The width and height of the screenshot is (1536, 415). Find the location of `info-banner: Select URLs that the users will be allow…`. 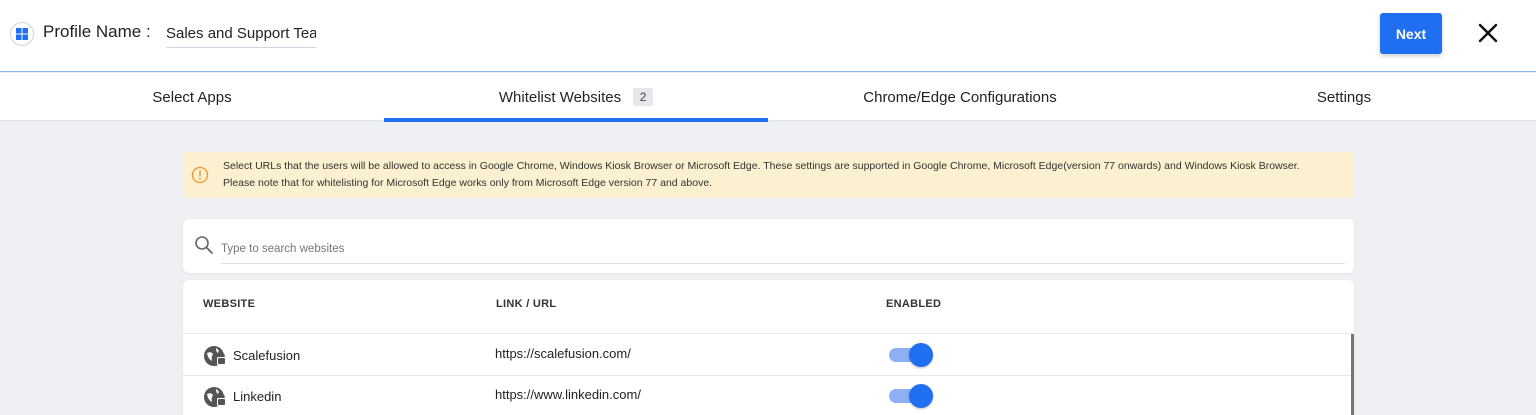

info-banner: Select URLs that the users will be allow… is located at coordinates (768, 175).